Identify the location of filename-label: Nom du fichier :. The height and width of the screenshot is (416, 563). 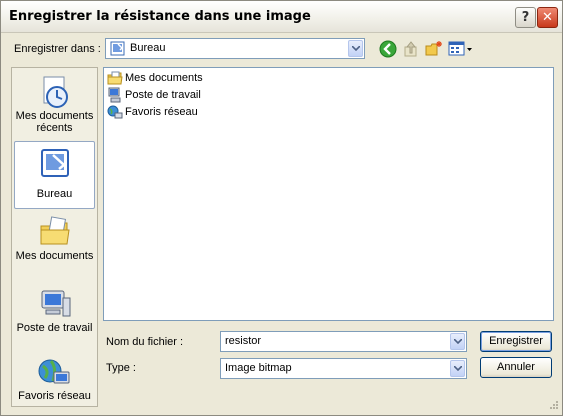
(145, 342).